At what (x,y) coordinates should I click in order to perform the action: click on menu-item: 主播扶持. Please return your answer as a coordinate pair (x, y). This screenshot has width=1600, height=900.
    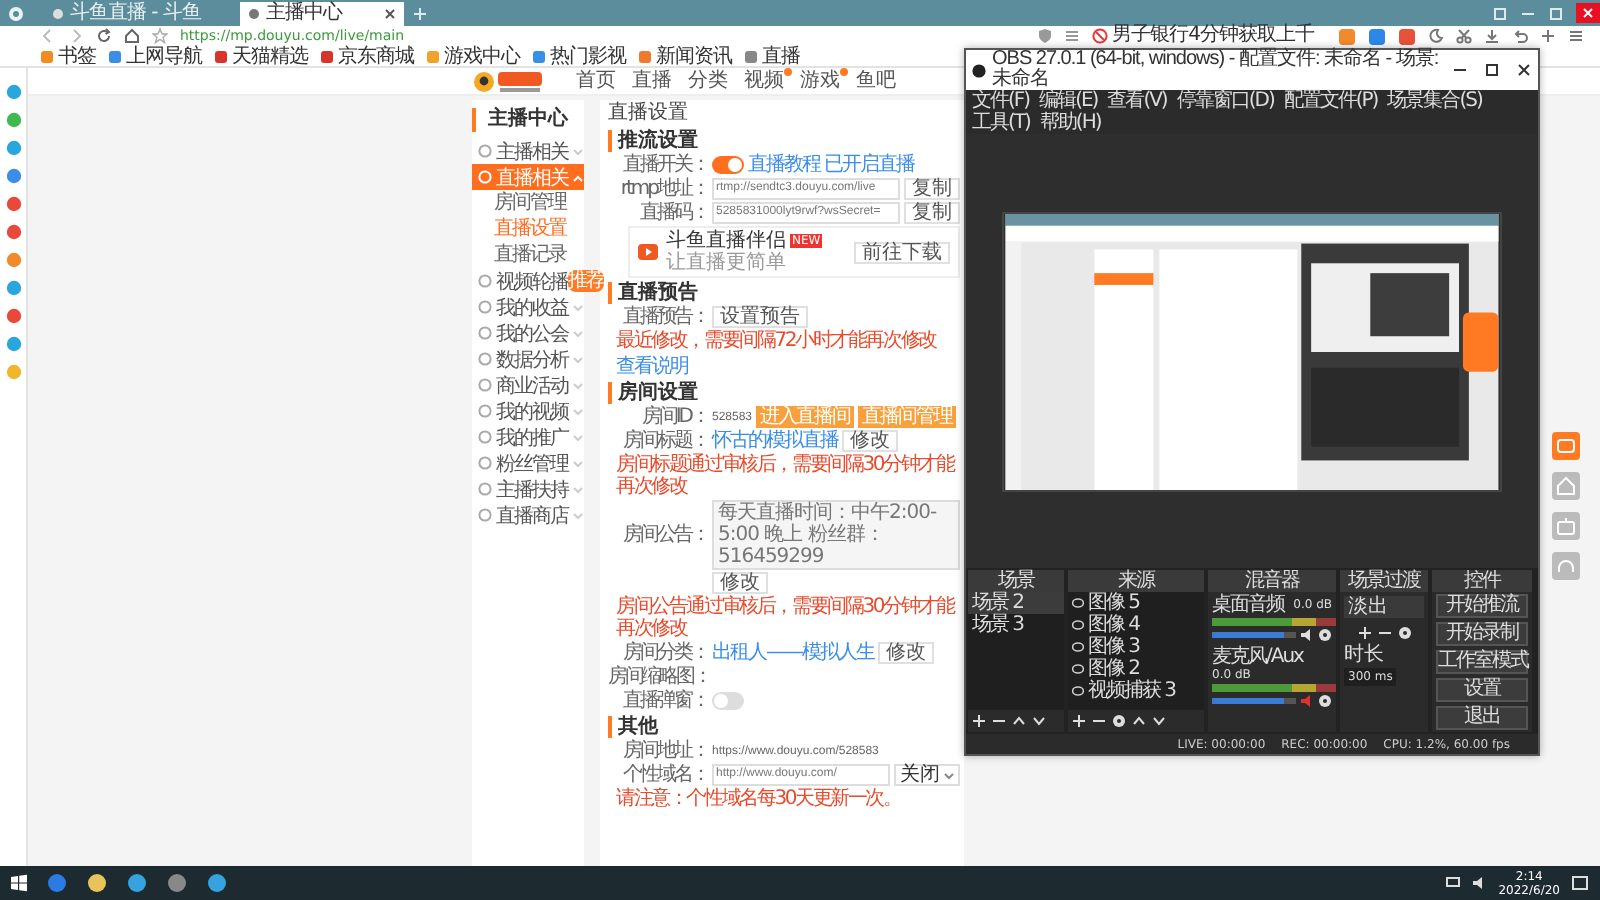
    Looking at the image, I should click on (528, 489).